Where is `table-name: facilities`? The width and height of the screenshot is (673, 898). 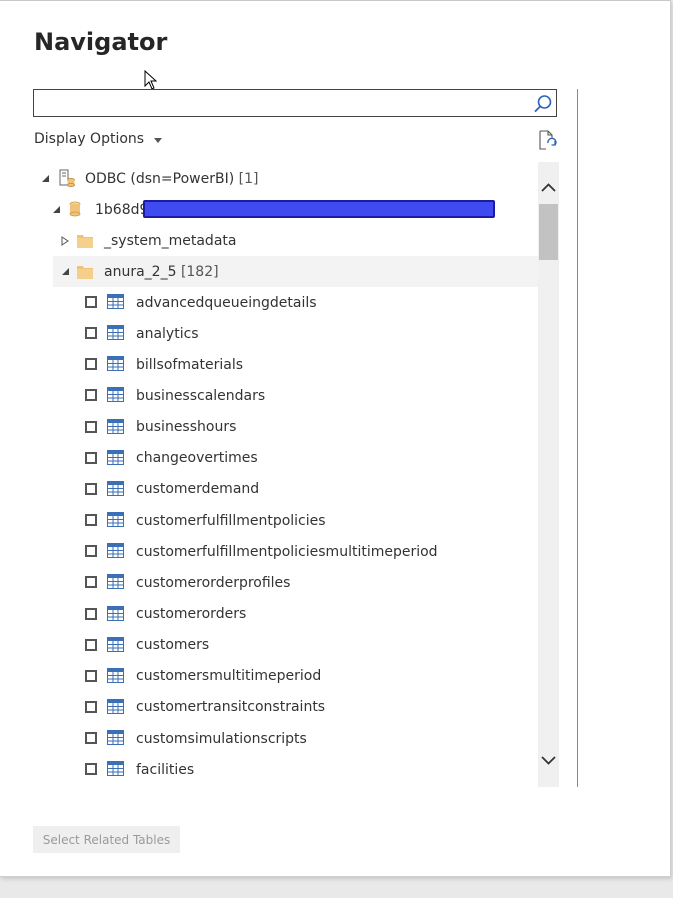 table-name: facilities is located at coordinates (165, 769).